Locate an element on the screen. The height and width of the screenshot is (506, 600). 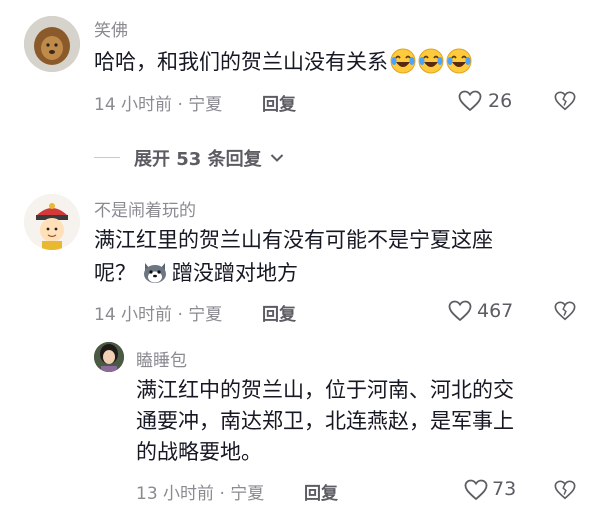
comment-username: 不是闹着玩的 is located at coordinates (145, 208).